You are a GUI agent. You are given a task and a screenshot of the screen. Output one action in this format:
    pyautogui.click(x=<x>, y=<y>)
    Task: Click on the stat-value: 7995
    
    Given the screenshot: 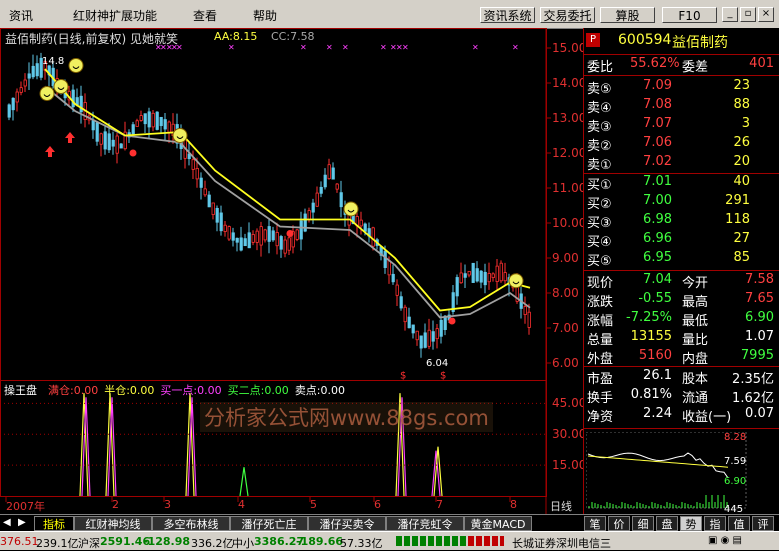 What is the action you would take?
    pyautogui.click(x=757, y=355)
    